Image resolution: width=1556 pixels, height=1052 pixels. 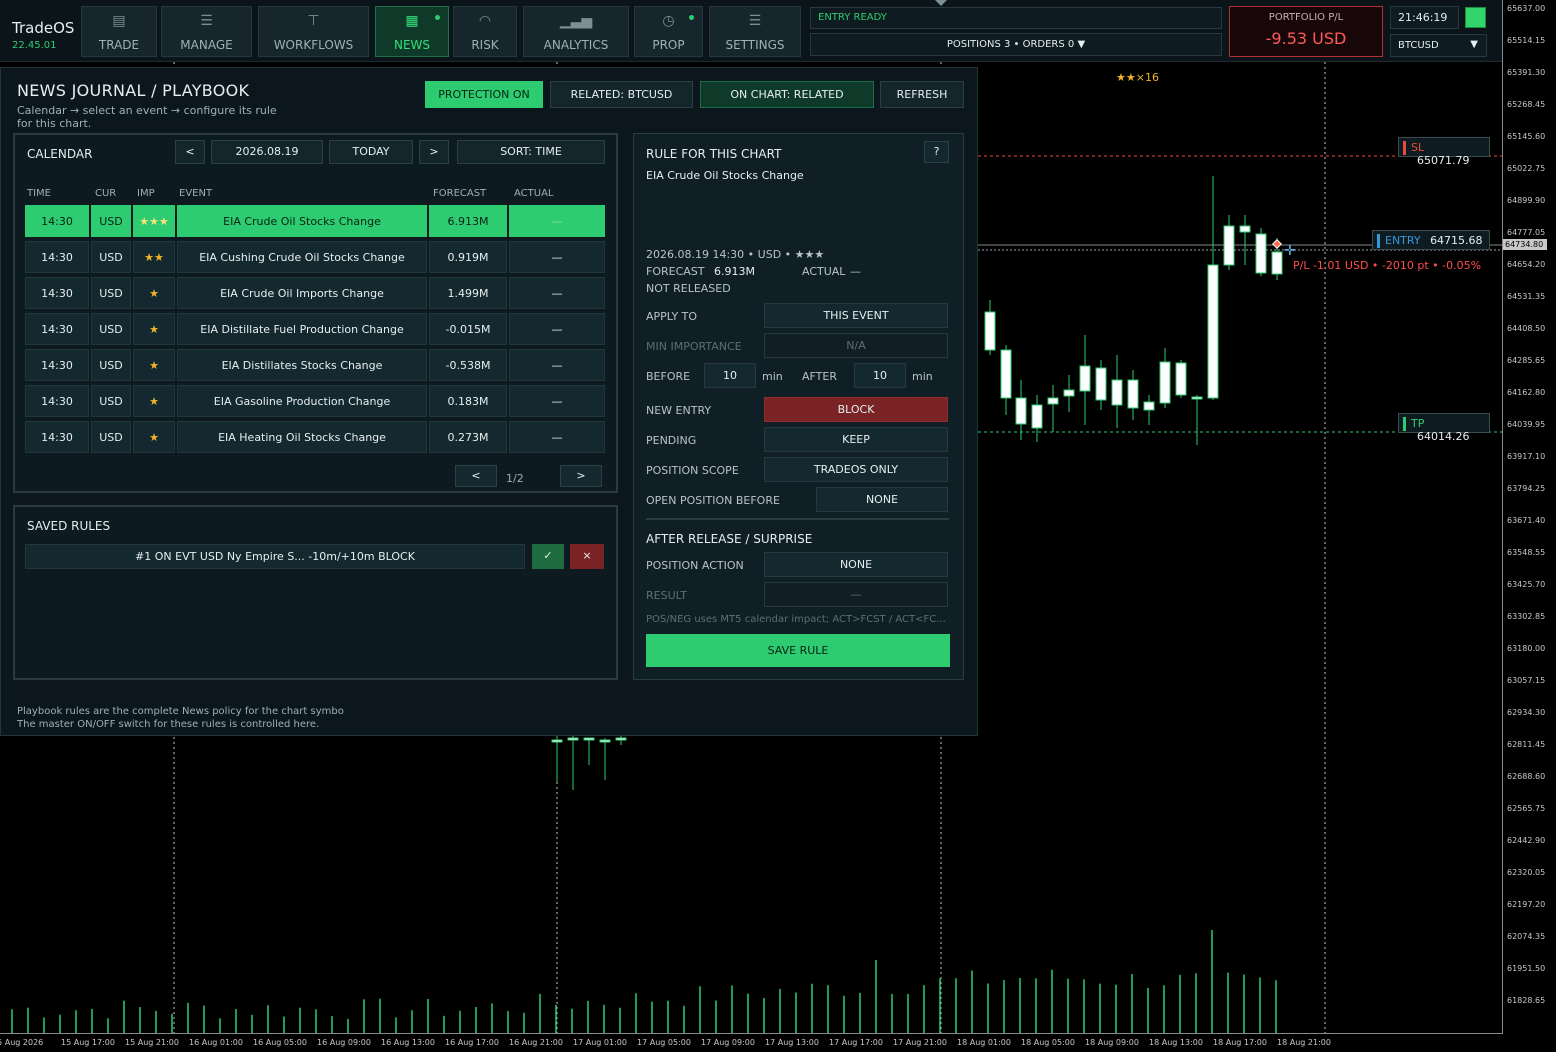 I want to click on settings-sliders-icon: ☰, so click(x=755, y=21).